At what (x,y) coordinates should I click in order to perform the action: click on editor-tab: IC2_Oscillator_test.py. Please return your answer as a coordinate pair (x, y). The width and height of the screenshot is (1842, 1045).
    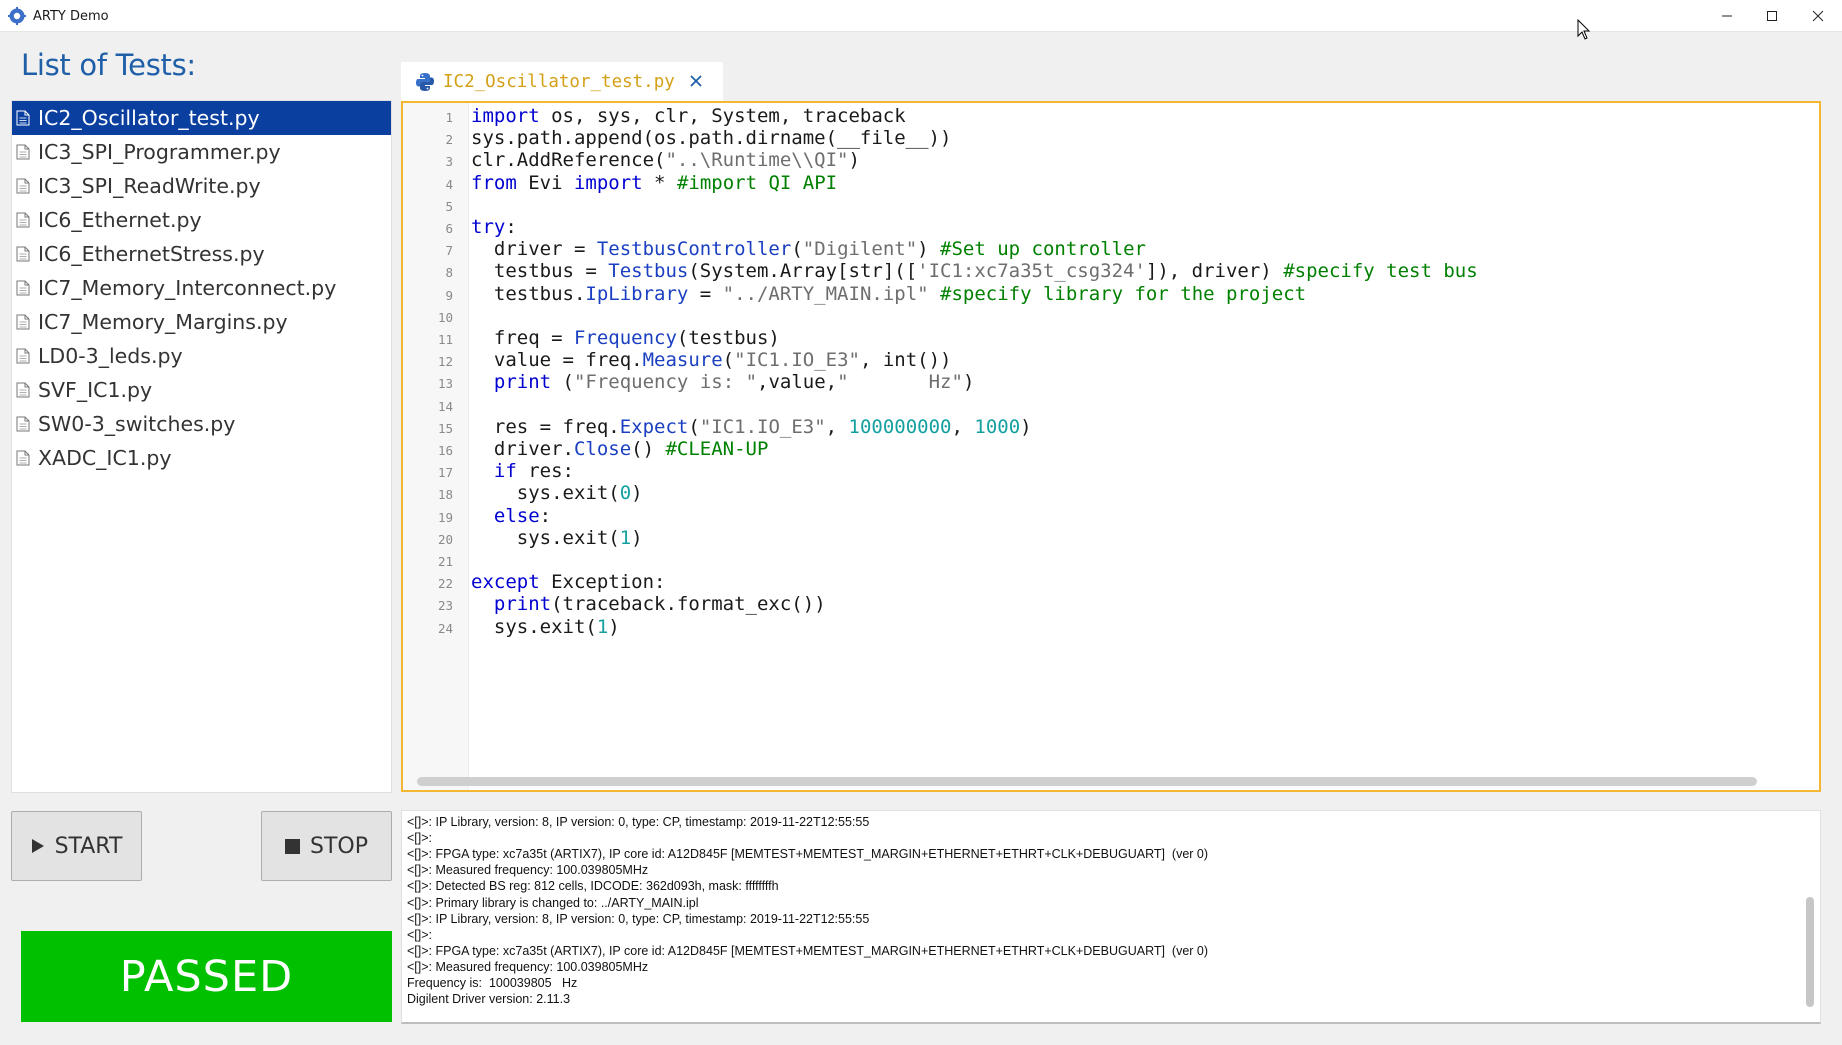
    Looking at the image, I should click on (562, 82).